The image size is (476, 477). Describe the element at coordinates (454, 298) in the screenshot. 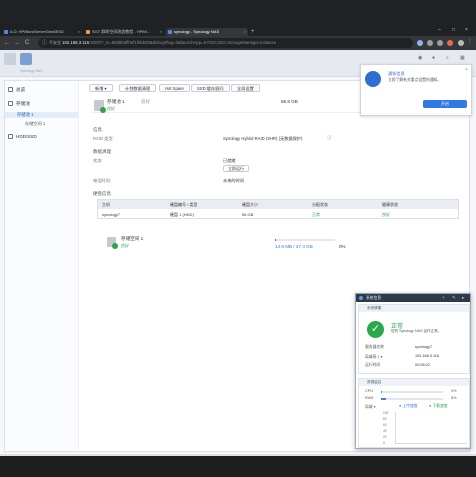

I see `pin-icon: ✎` at that location.